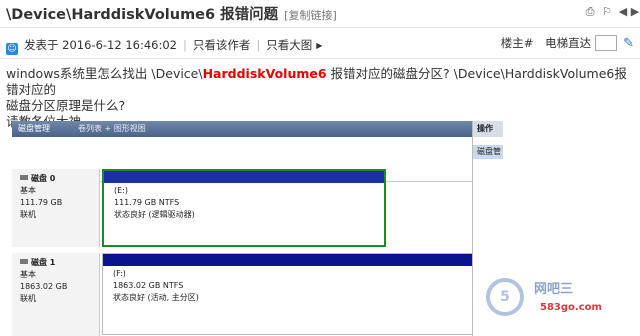 The width and height of the screenshot is (640, 336). Describe the element at coordinates (257, 129) in the screenshot. I see `disk-mgmt-header: 磁盘管理 卷列表 + 图形视图` at that location.